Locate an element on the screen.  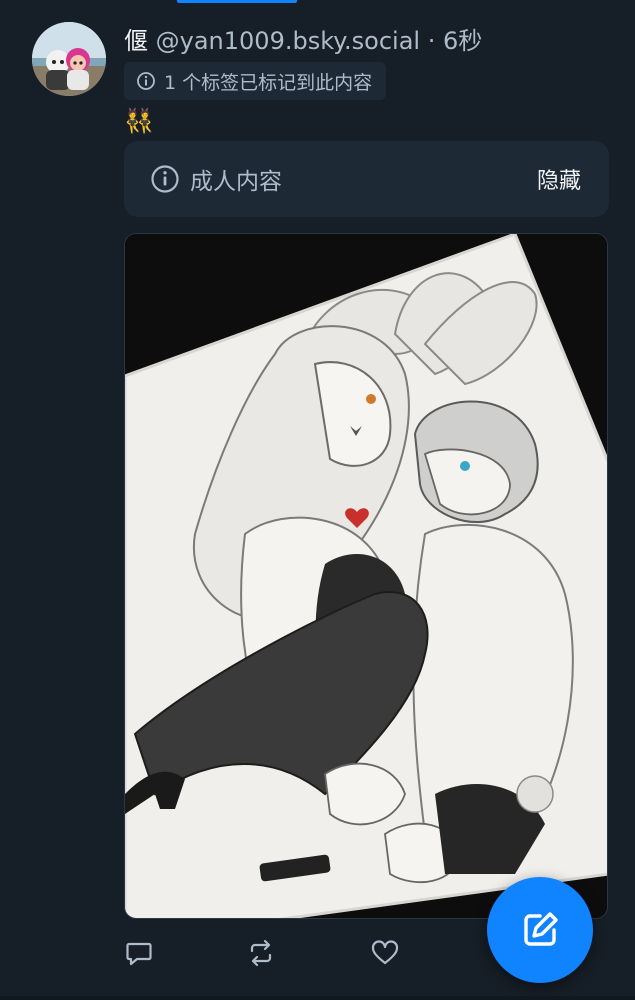
avatar-image is located at coordinates (69, 59).